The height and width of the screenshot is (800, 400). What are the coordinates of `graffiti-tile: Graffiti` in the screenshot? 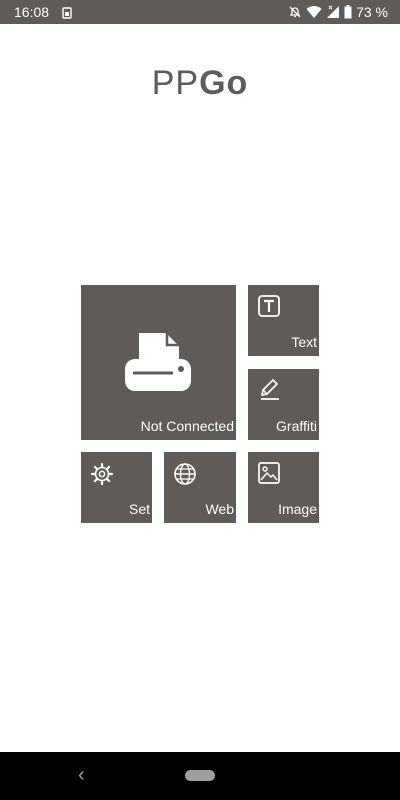 It's located at (283, 404).